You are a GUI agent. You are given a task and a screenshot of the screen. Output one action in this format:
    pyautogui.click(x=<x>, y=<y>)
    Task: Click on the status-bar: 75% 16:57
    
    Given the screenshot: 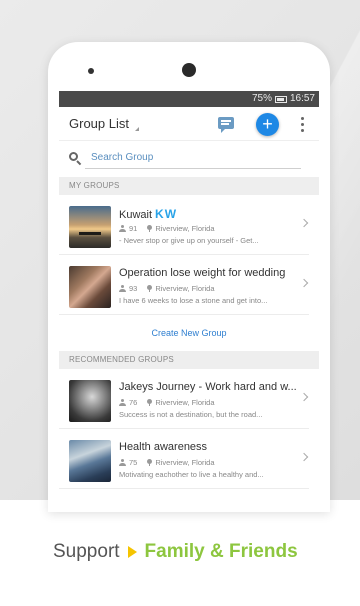 What is the action you would take?
    pyautogui.click(x=189, y=99)
    